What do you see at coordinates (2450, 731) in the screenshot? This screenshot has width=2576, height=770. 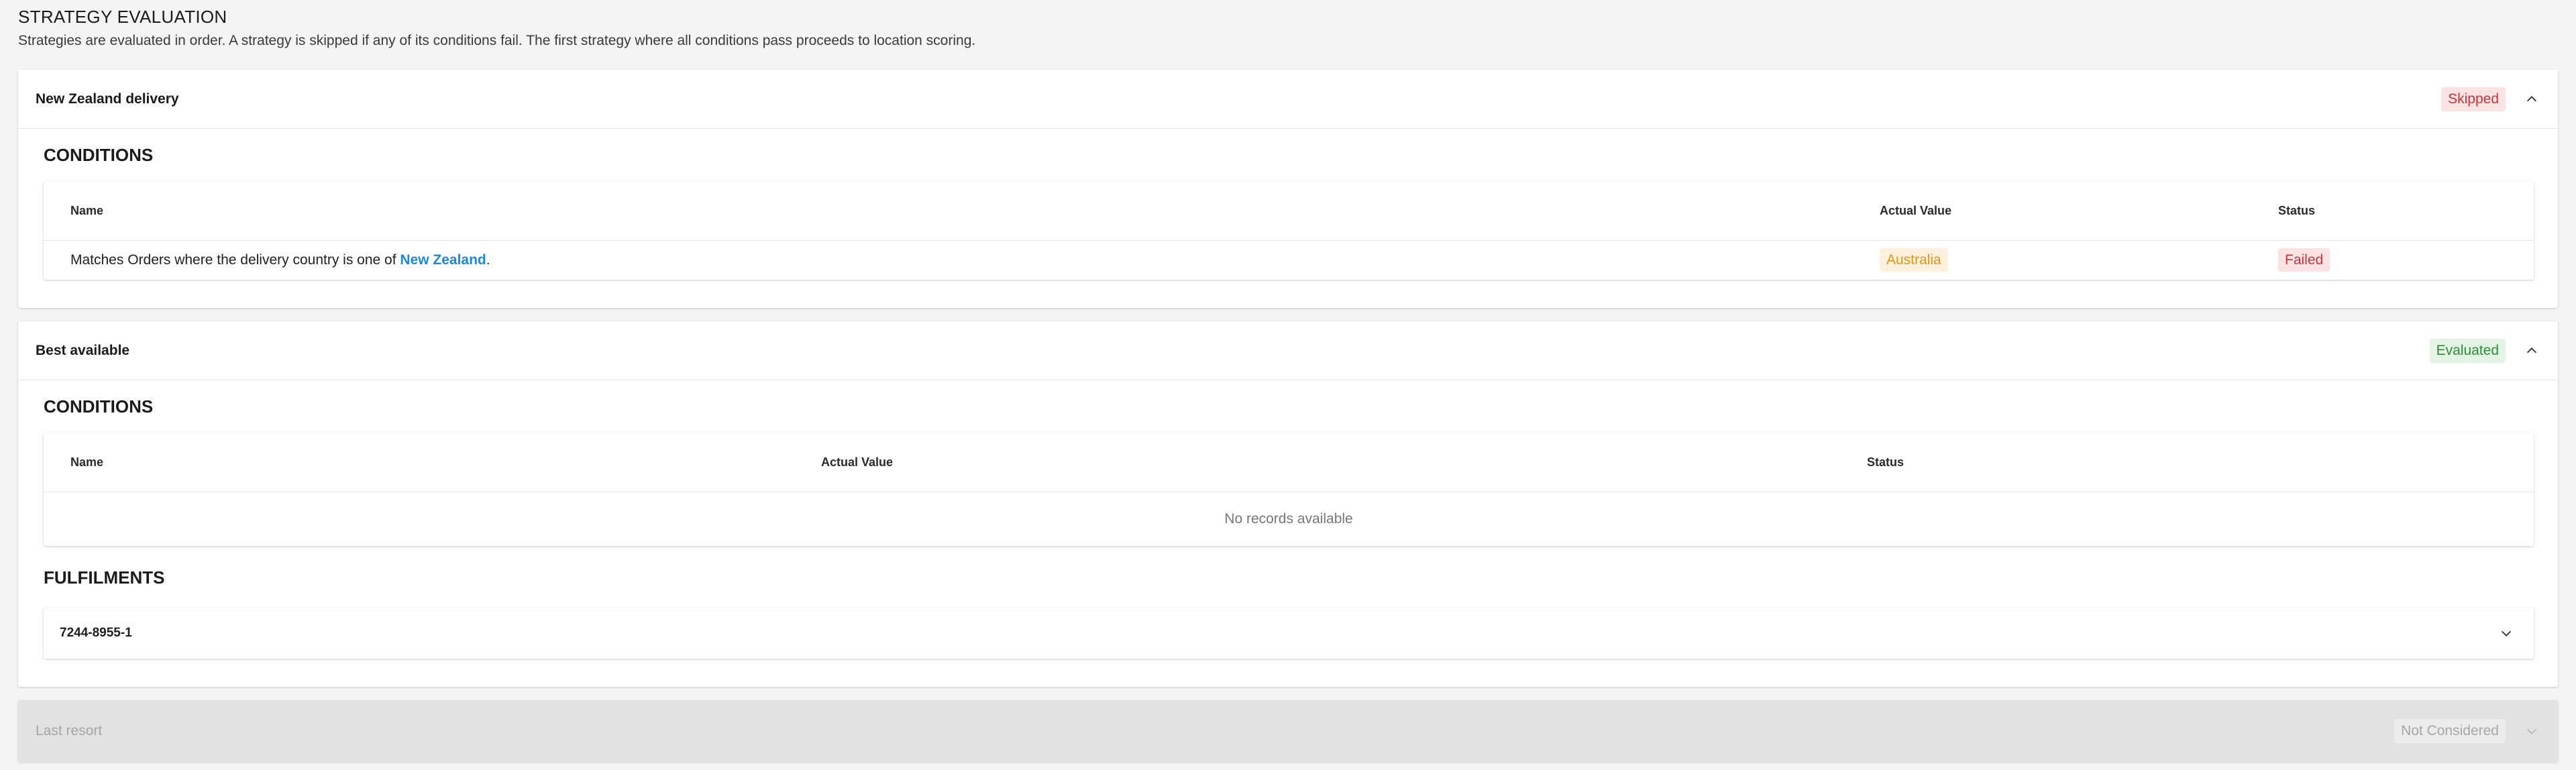 I see `status-badge: Not Considered` at bounding box center [2450, 731].